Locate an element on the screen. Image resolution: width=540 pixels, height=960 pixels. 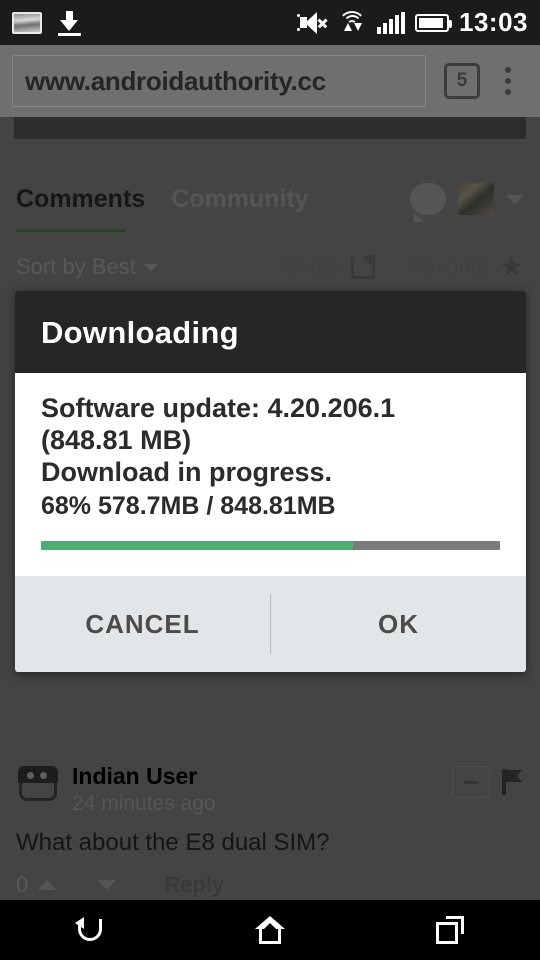
home-button is located at coordinates (270, 930).